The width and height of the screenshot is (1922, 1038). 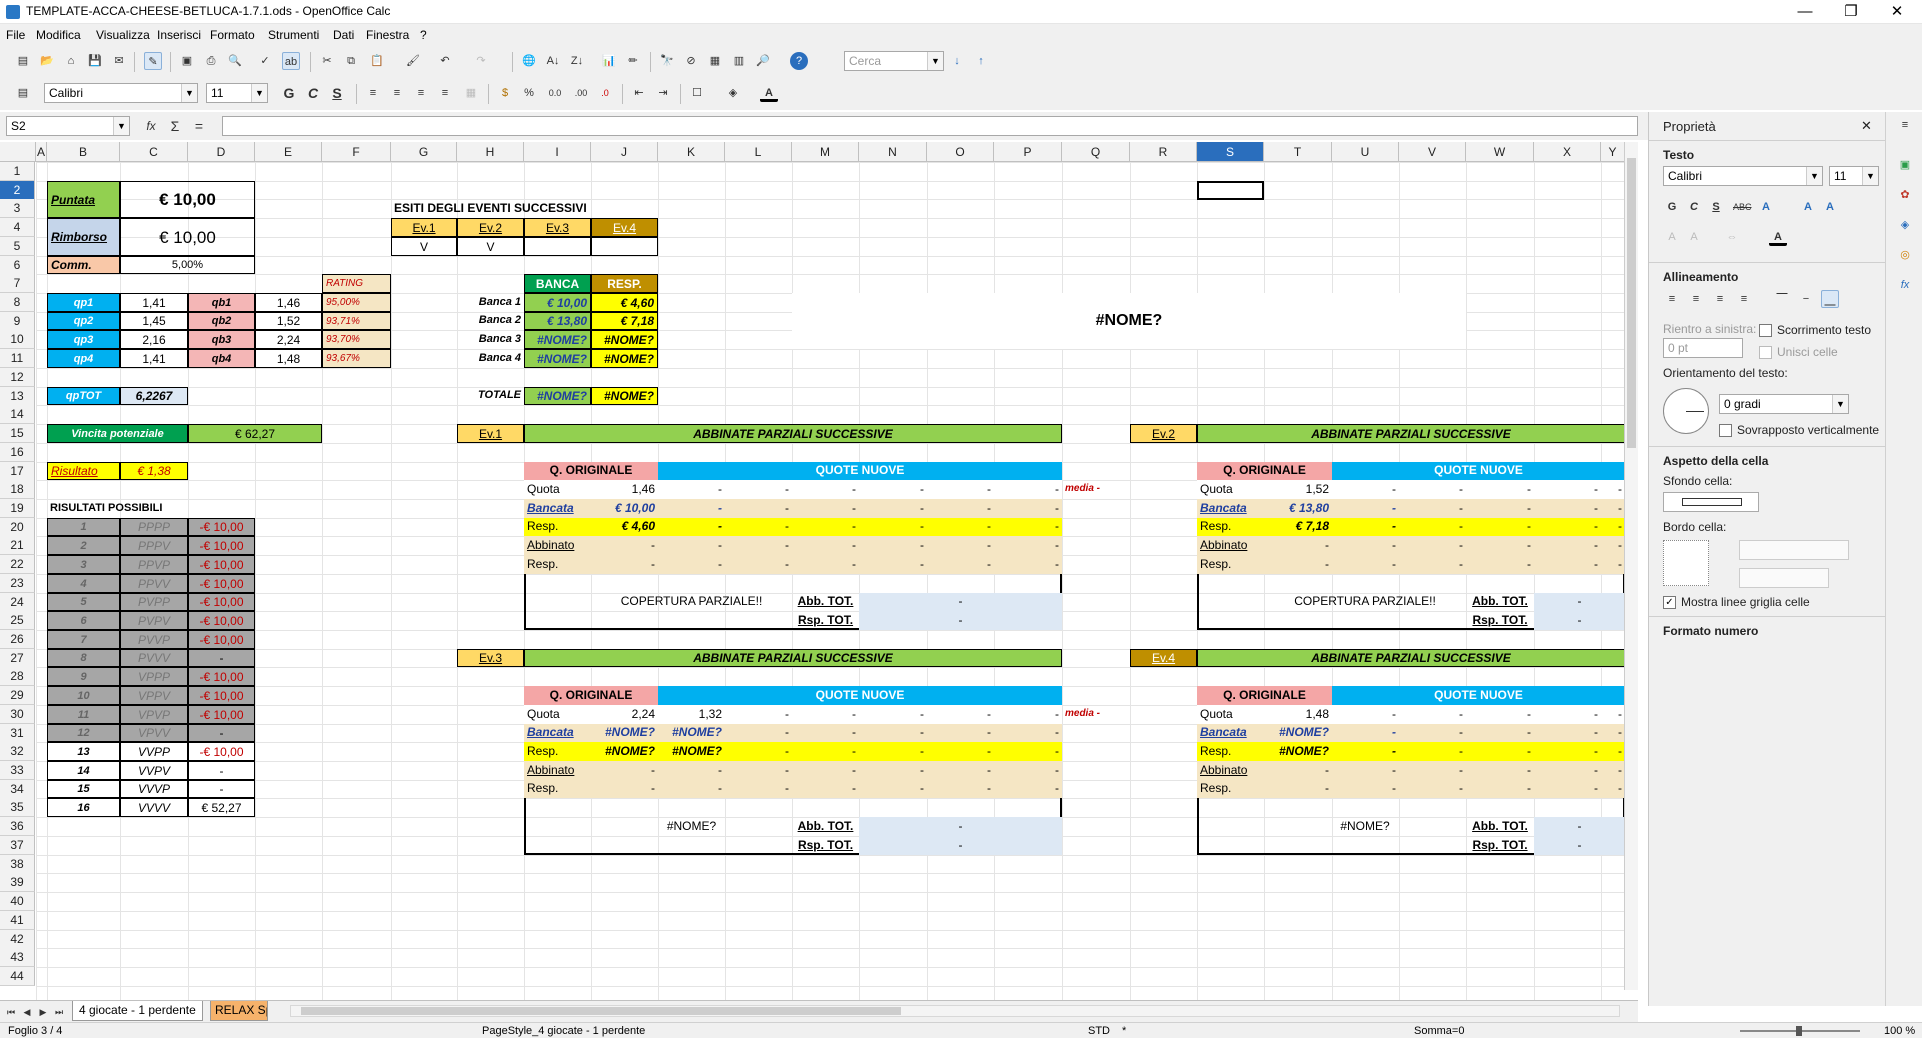 I want to click on risultato-n: 1, so click(x=83, y=527).